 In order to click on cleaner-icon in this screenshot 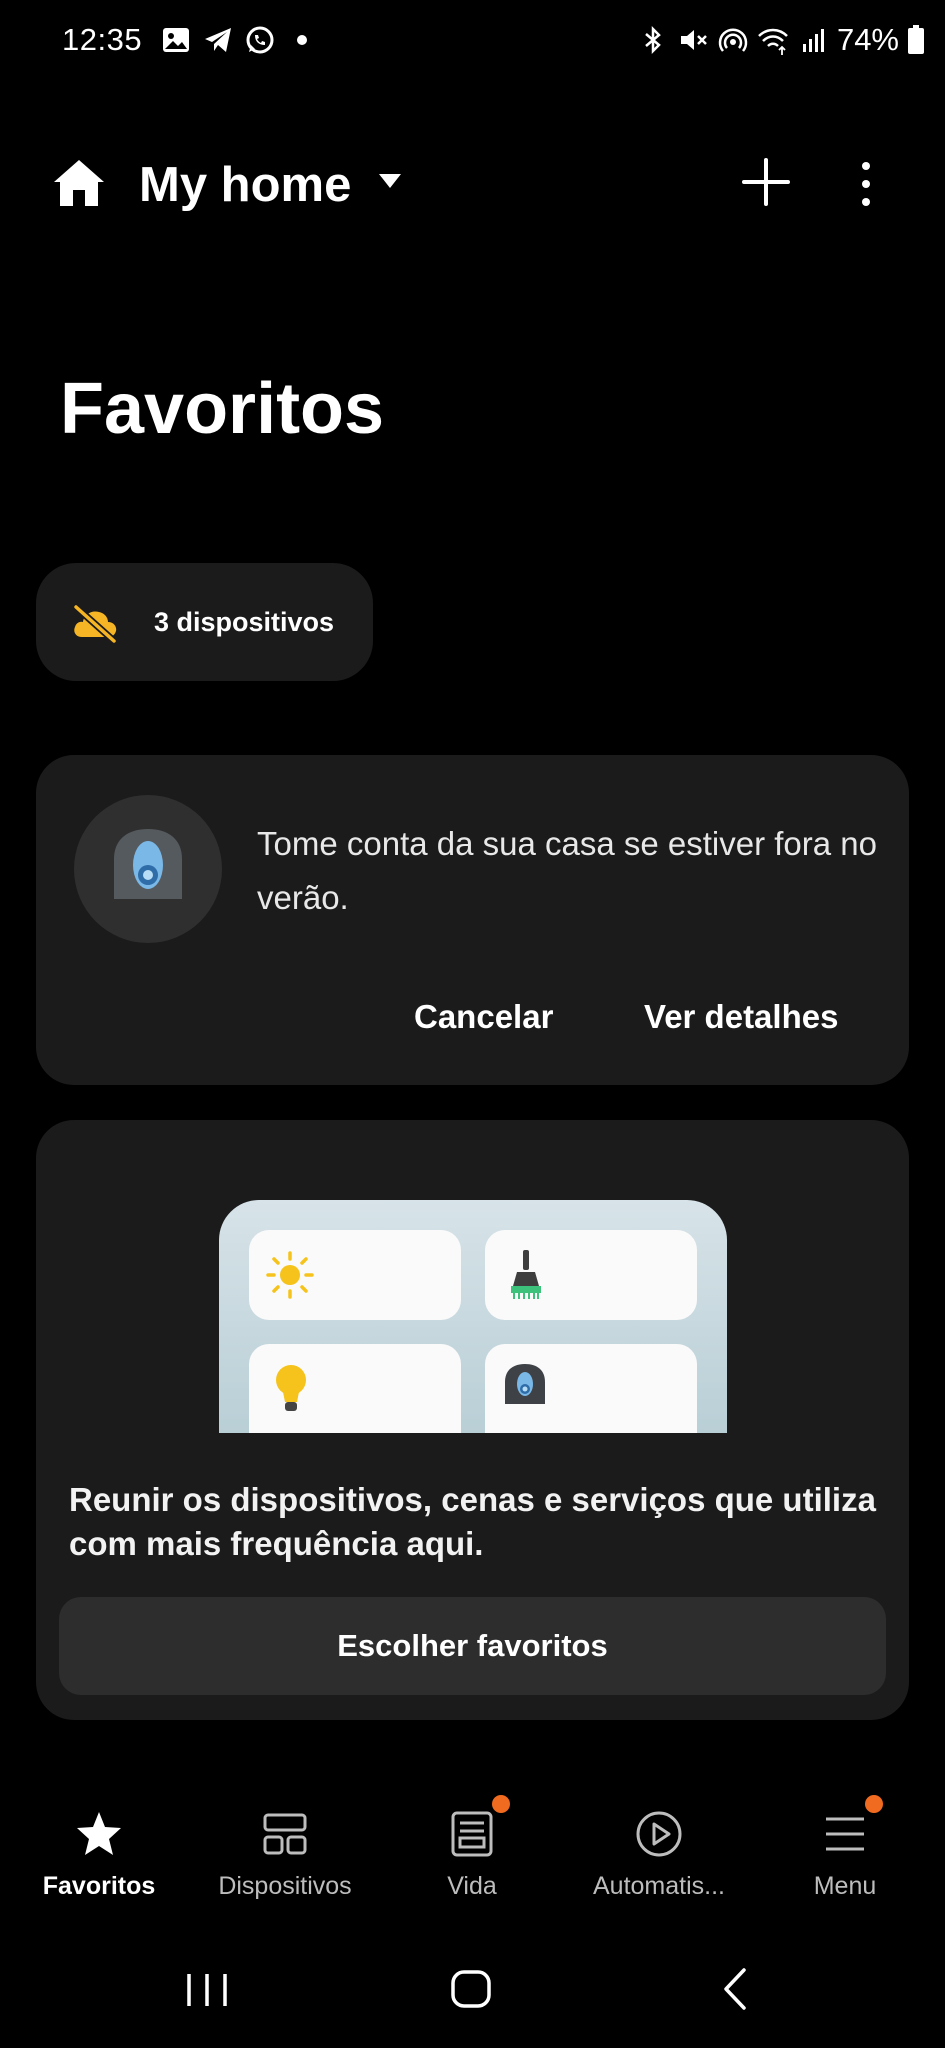, I will do `click(526, 1274)`.